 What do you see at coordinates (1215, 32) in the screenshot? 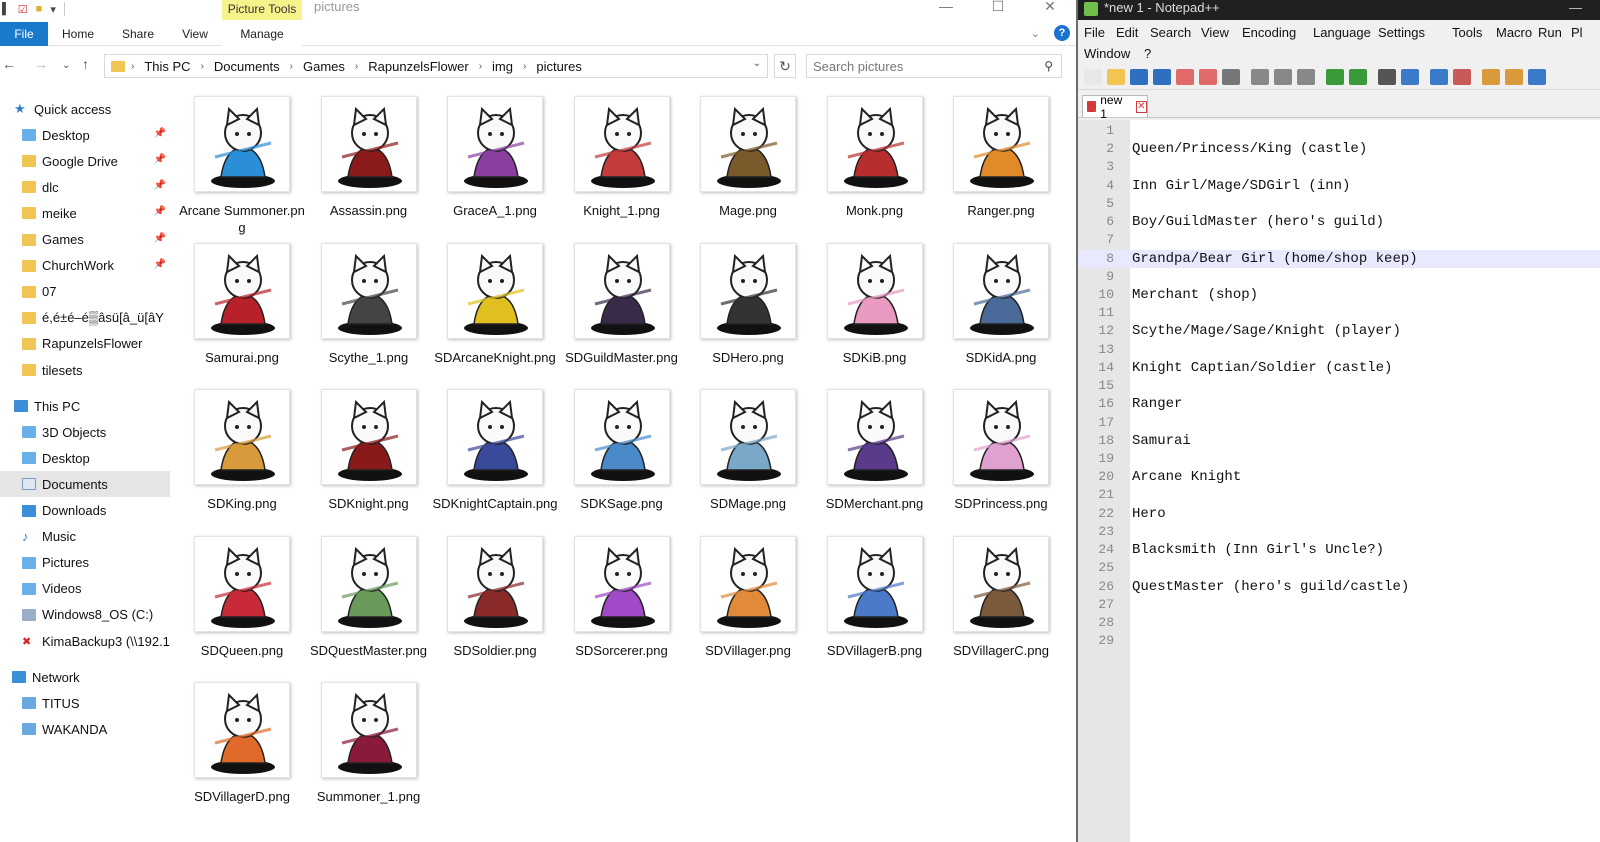
I see `menu-item: View` at bounding box center [1215, 32].